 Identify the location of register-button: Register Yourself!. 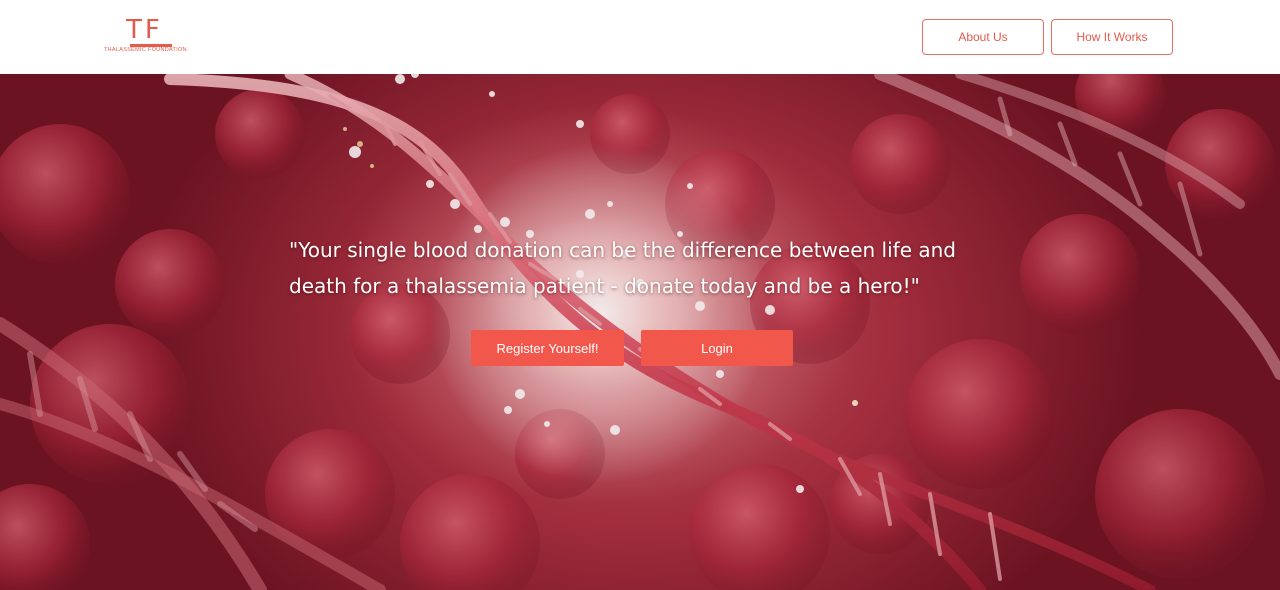
(547, 348).